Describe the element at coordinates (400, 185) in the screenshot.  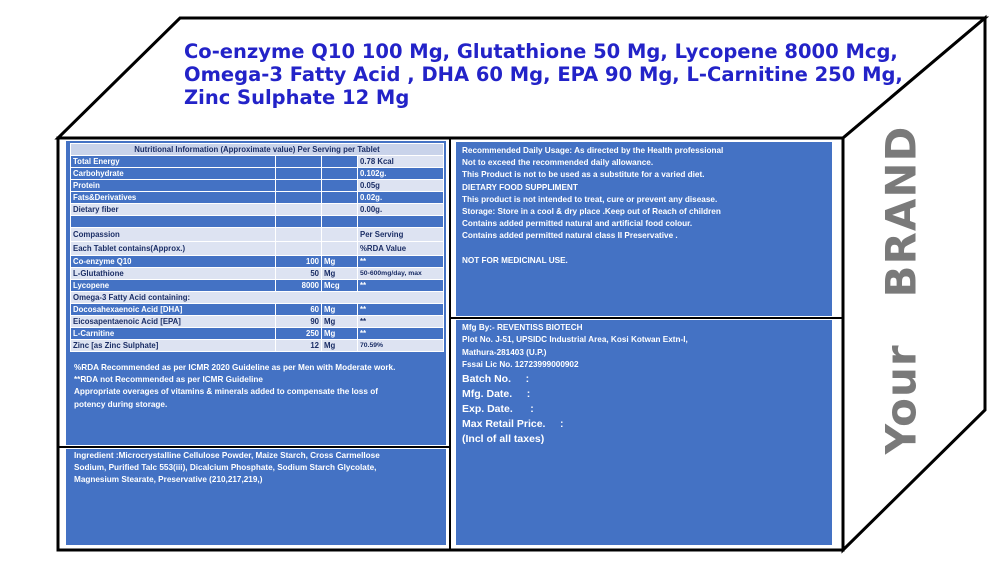
I see `nutrient-value: 0.05g` at that location.